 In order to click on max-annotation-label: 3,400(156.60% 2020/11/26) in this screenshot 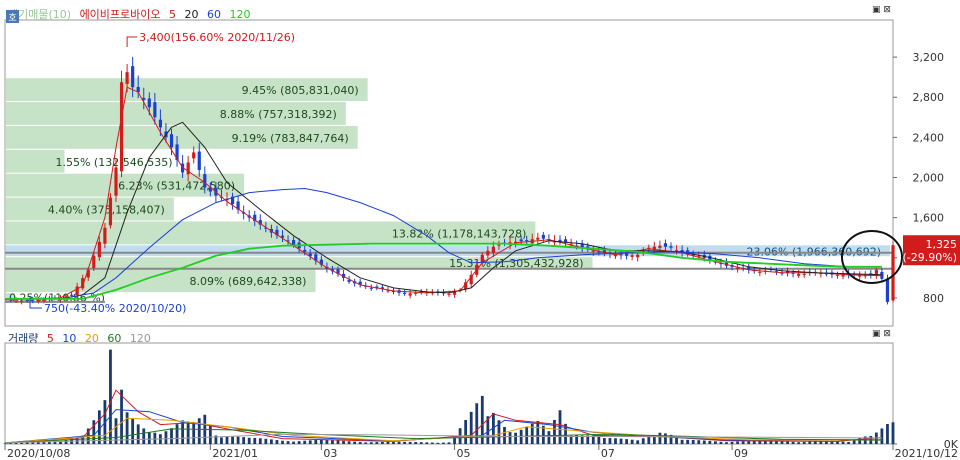, I will do `click(217, 37)`.